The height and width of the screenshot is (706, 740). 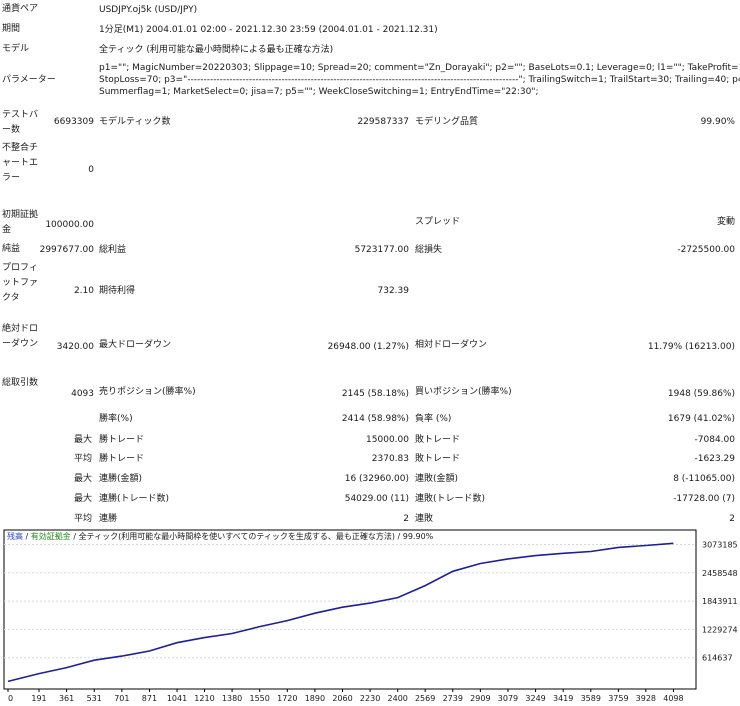 What do you see at coordinates (69, 225) in the screenshot?
I see `initial-deposit-value: 100000.00` at bounding box center [69, 225].